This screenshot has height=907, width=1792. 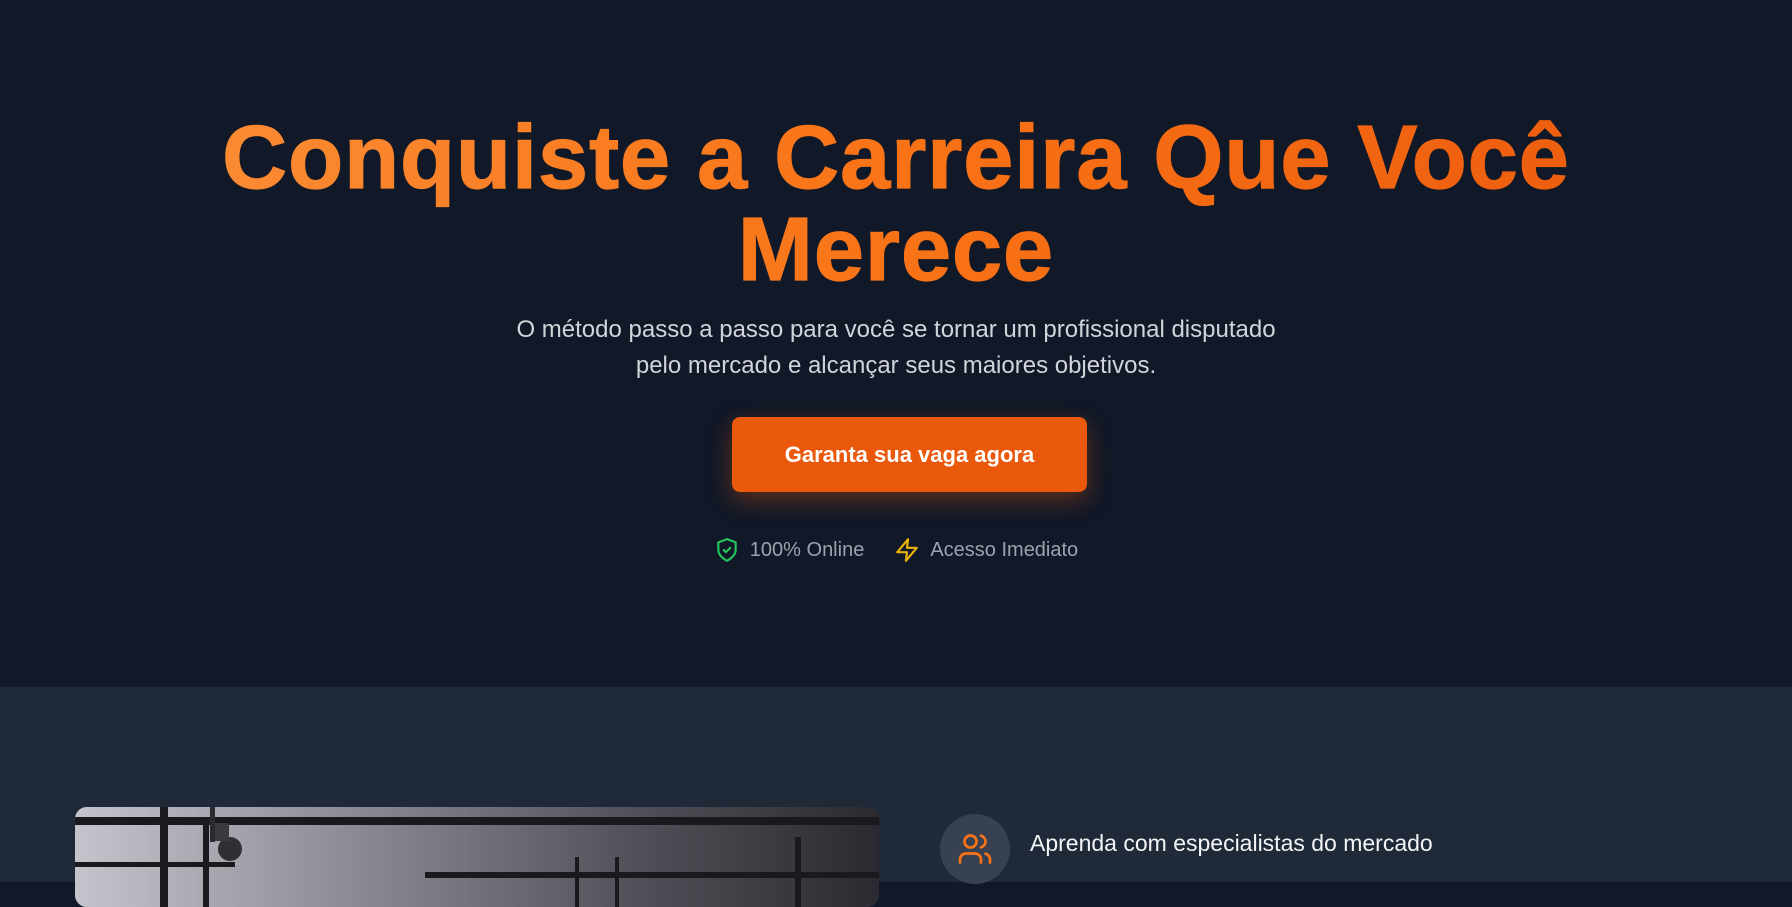 I want to click on window-frame-illustration, so click(x=477, y=857).